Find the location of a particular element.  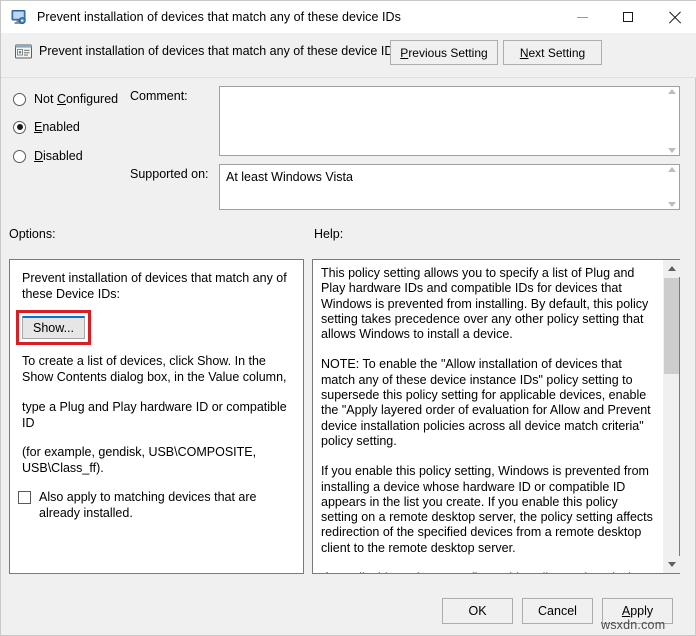

comment-textarea is located at coordinates (449, 121).